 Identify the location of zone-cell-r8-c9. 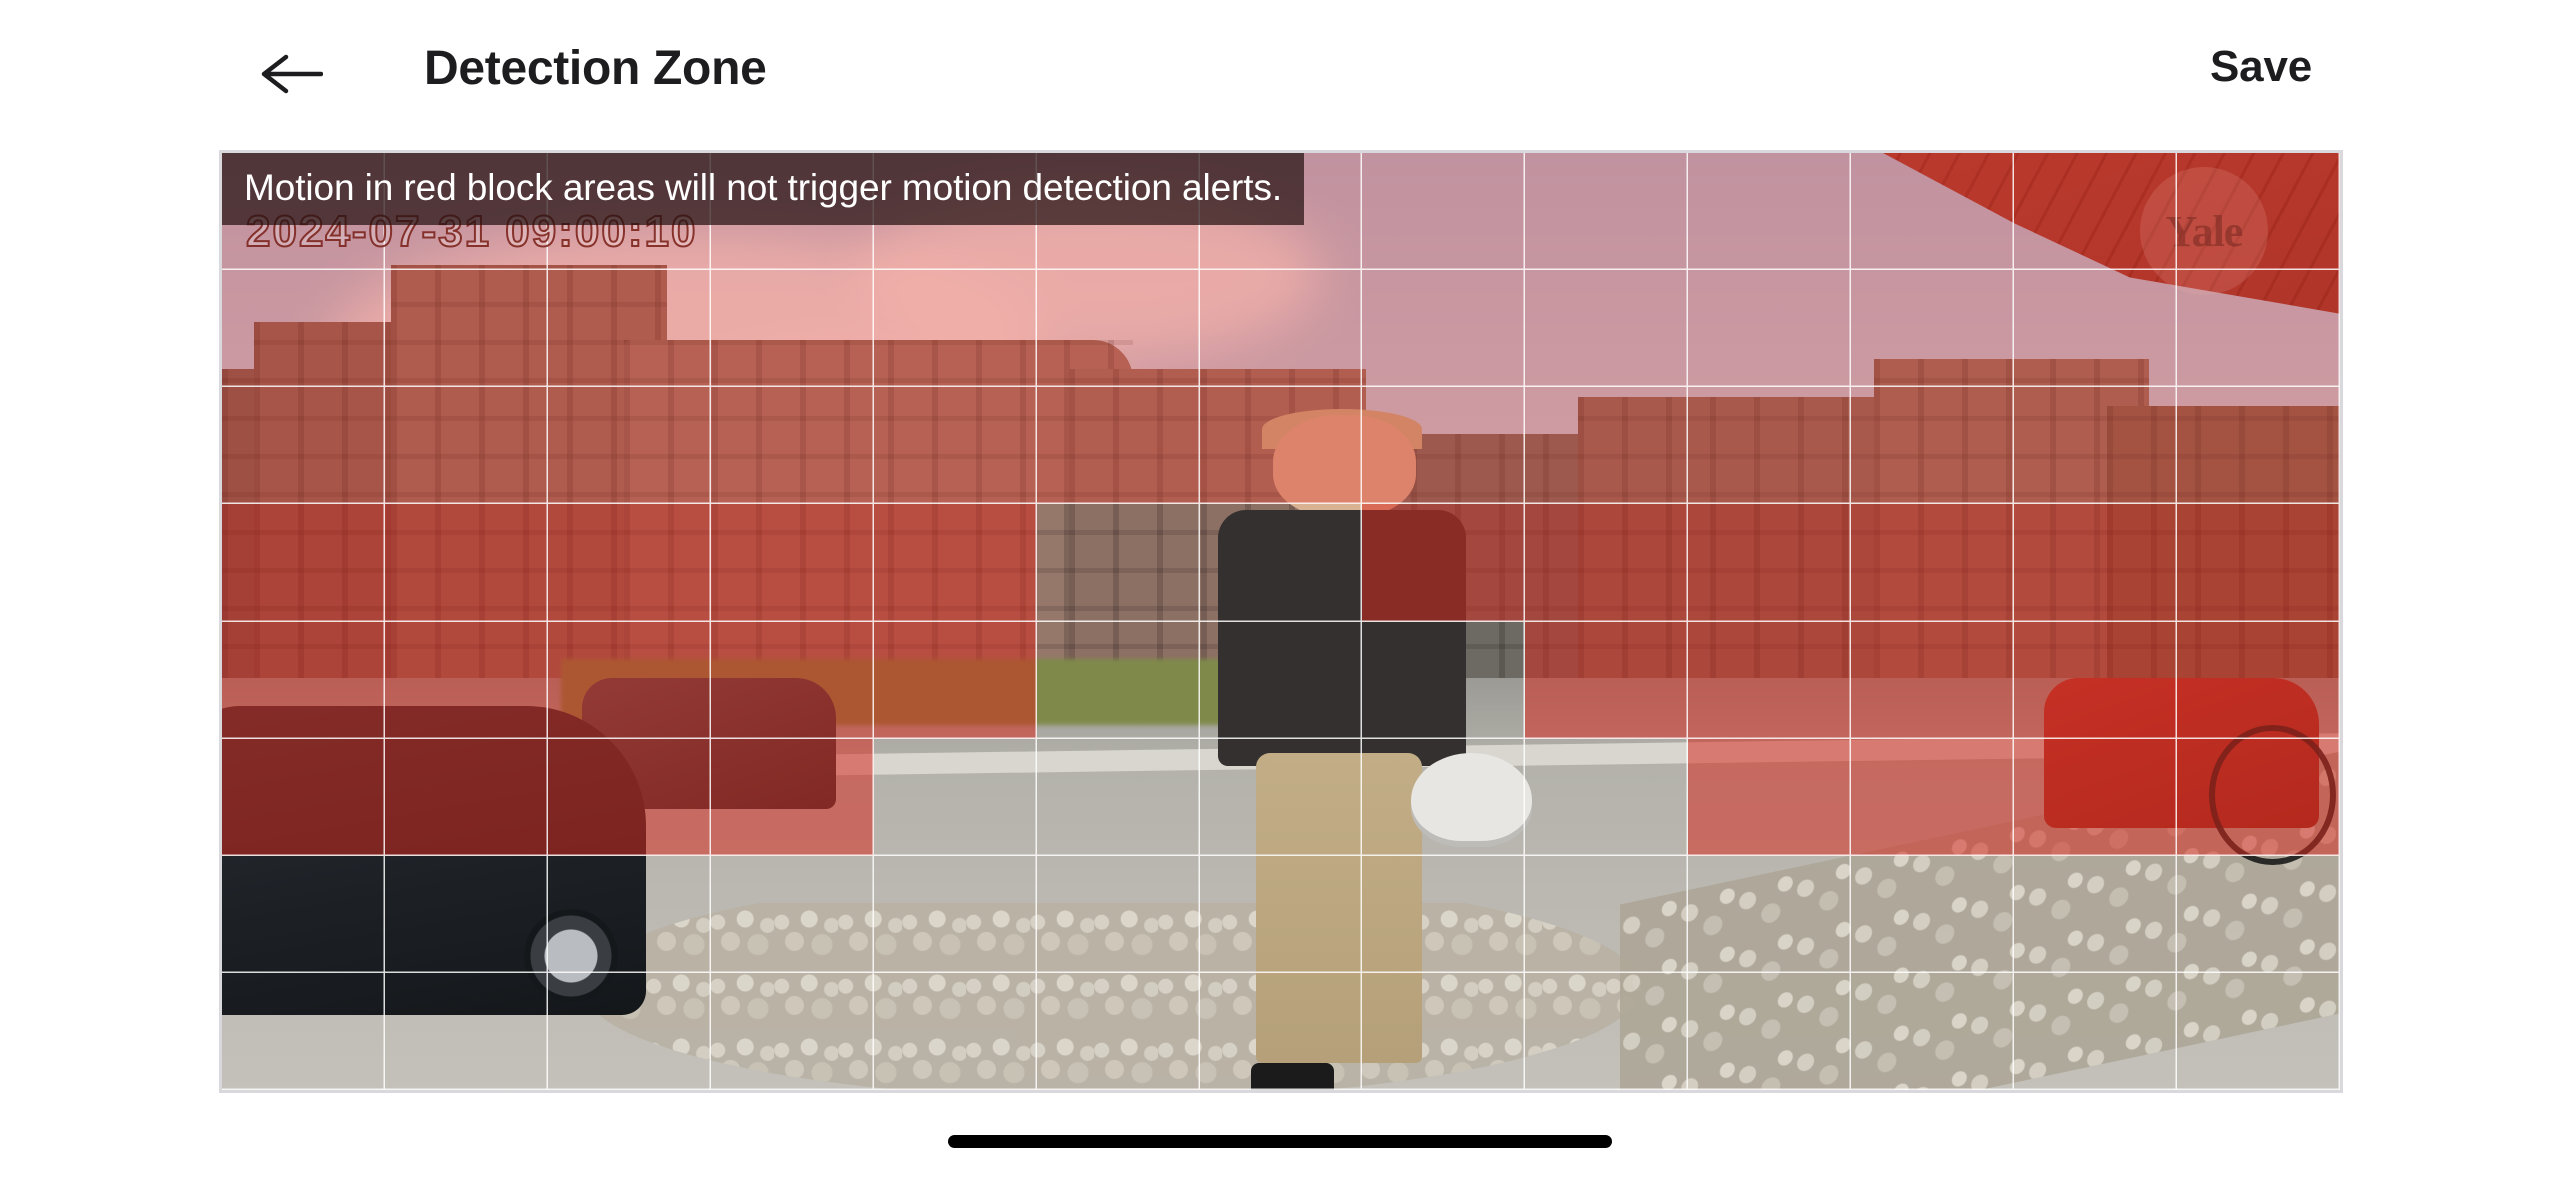
(1606, 1031).